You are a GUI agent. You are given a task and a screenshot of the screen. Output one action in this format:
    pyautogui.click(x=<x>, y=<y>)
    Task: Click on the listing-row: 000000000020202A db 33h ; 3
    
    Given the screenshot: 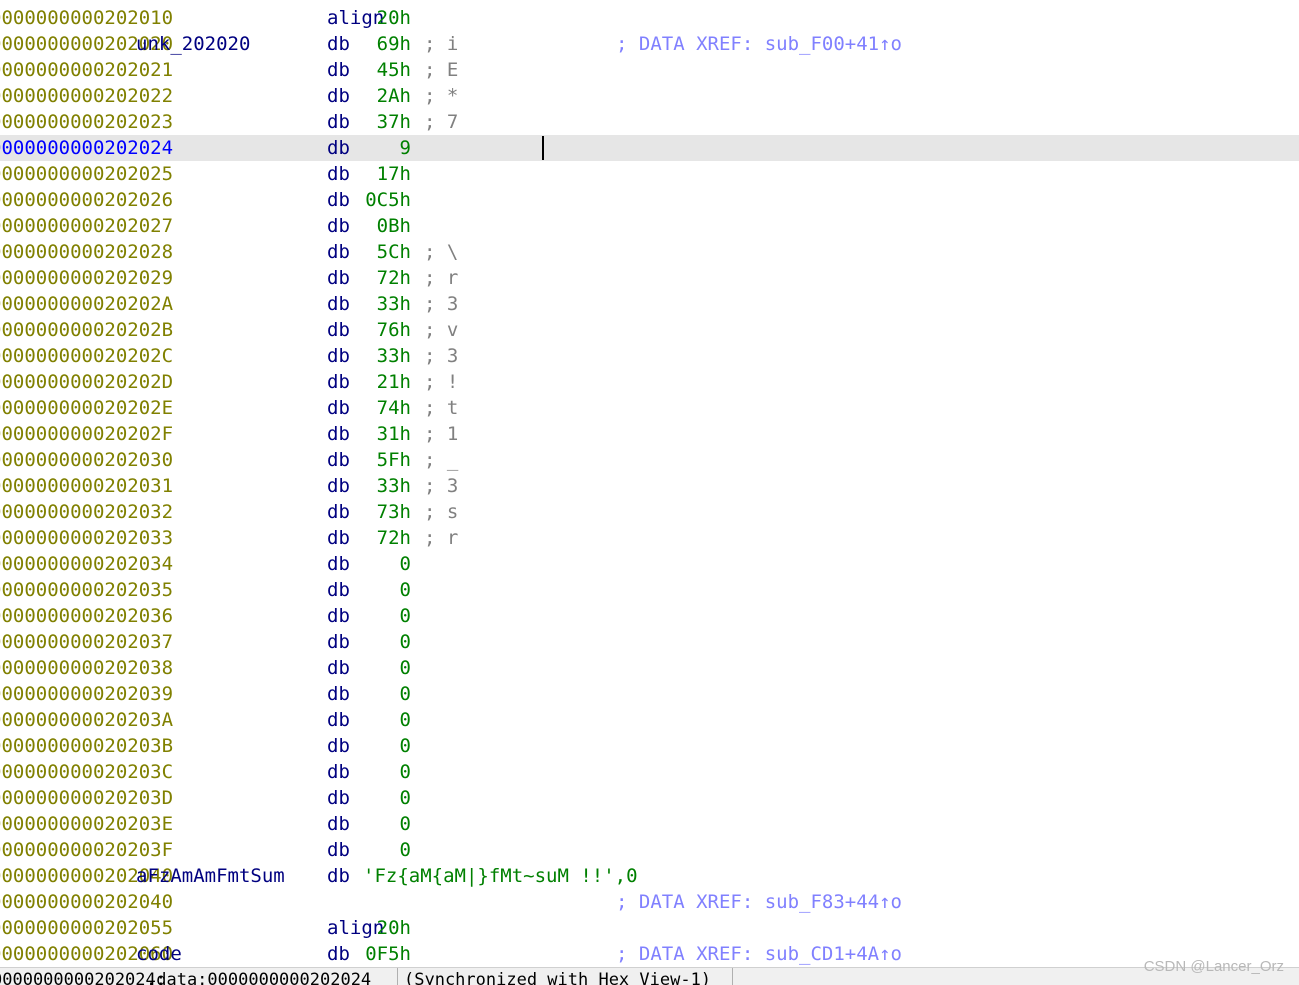 What is the action you would take?
    pyautogui.click(x=649, y=304)
    